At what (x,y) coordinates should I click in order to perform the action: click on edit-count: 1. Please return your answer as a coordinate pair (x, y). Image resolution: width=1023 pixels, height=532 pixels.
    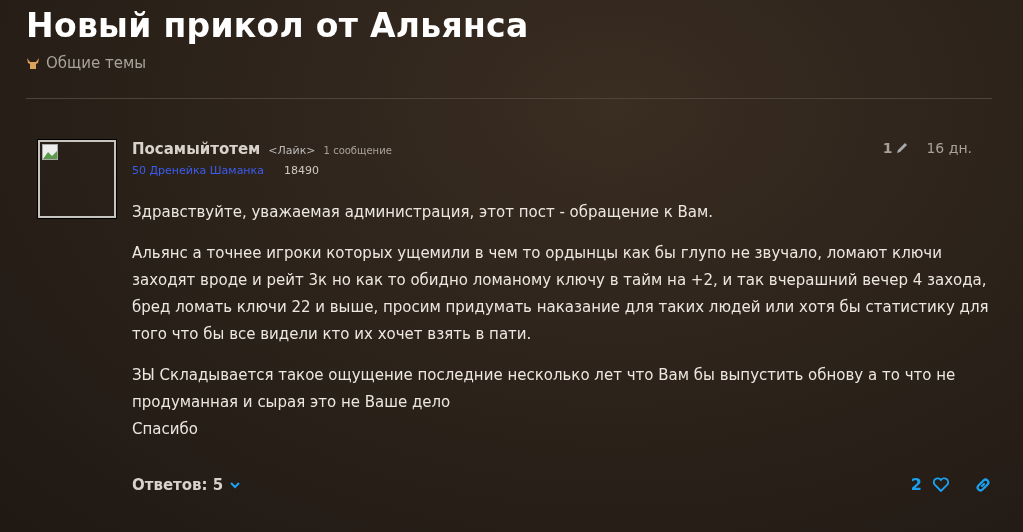
    Looking at the image, I should click on (887, 148).